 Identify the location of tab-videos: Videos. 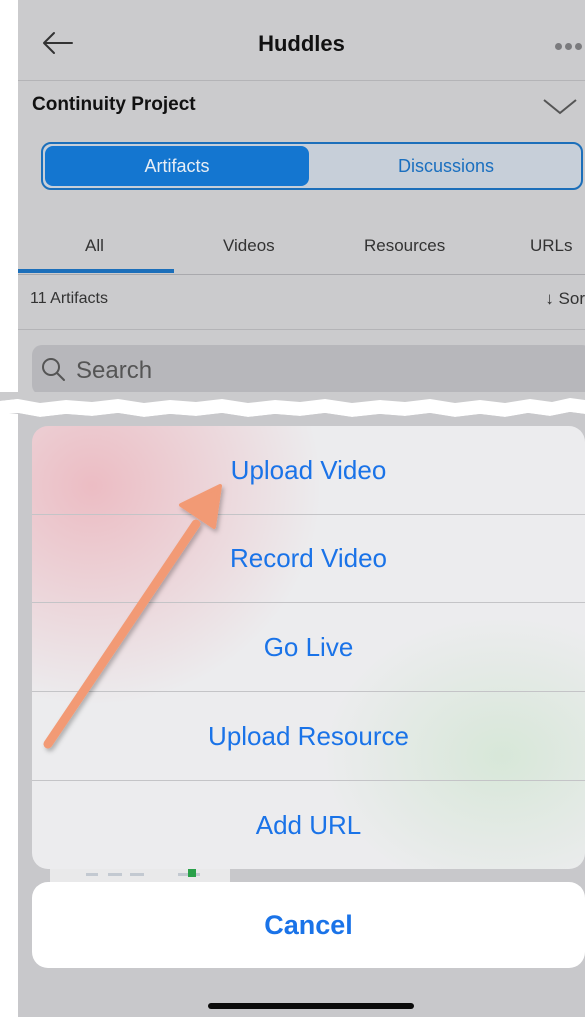
(249, 246).